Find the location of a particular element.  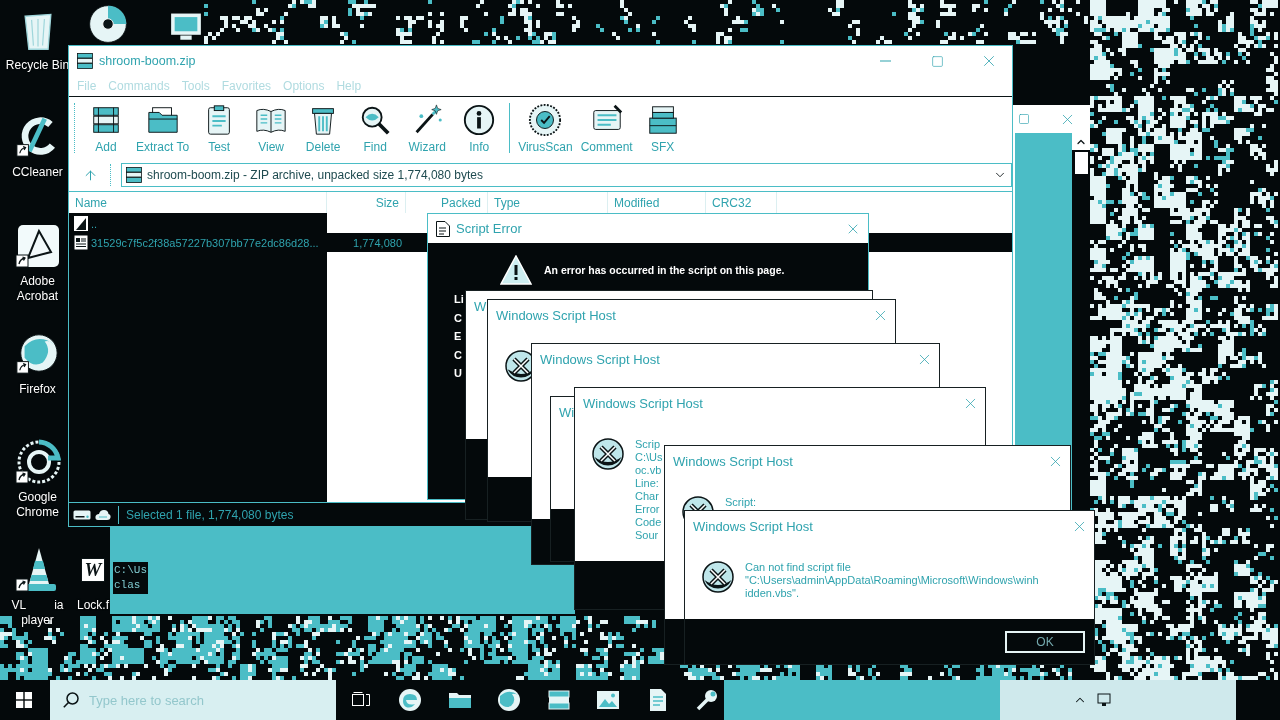

icon-label: Adobe Acrobat is located at coordinates (37, 289).